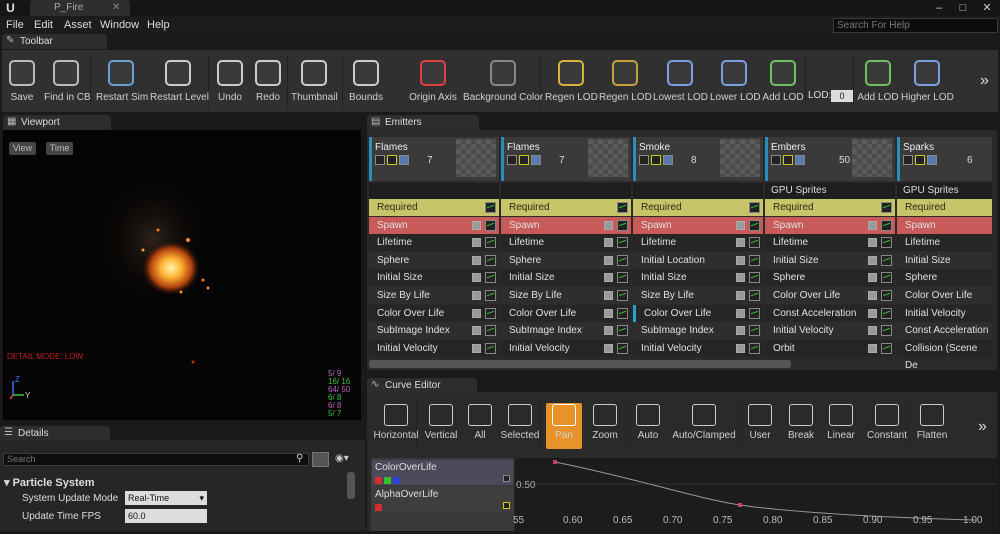 The height and width of the screenshot is (534, 1000). Describe the element at coordinates (932, 426) in the screenshot. I see `flatten-button: Flatten` at that location.